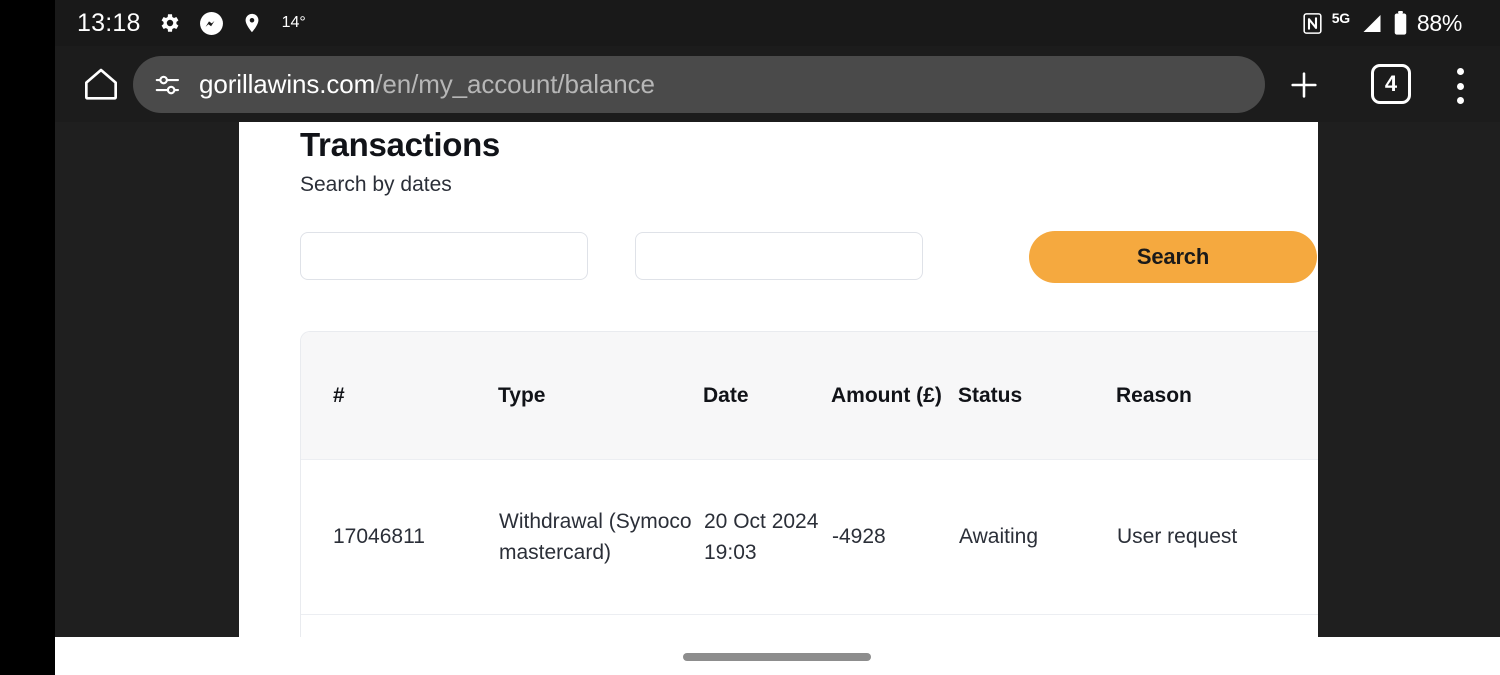  Describe the element at coordinates (699, 84) in the screenshot. I see `url-bar: gorillawins.com/en/my_account/balance` at that location.